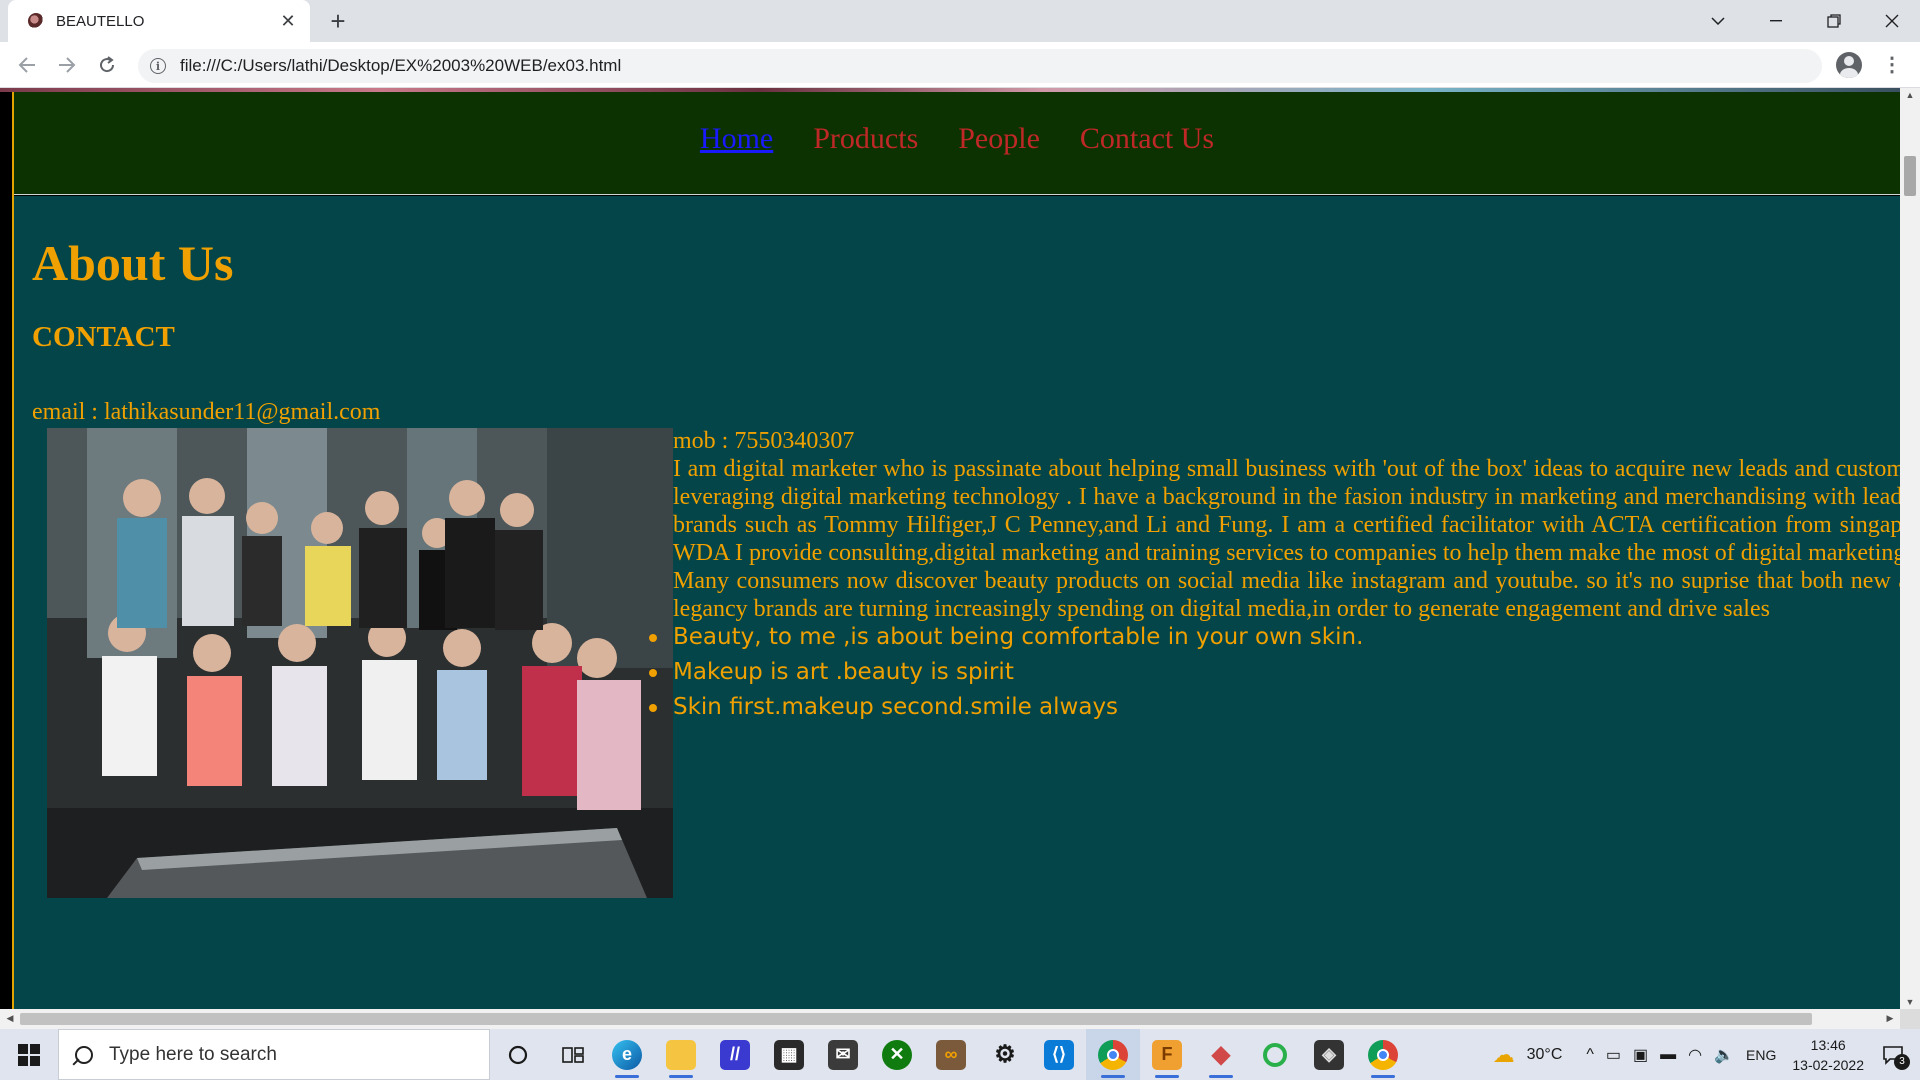 This screenshot has height=1080, width=1920. What do you see at coordinates (518, 1054) in the screenshot?
I see `cortana-icon` at bounding box center [518, 1054].